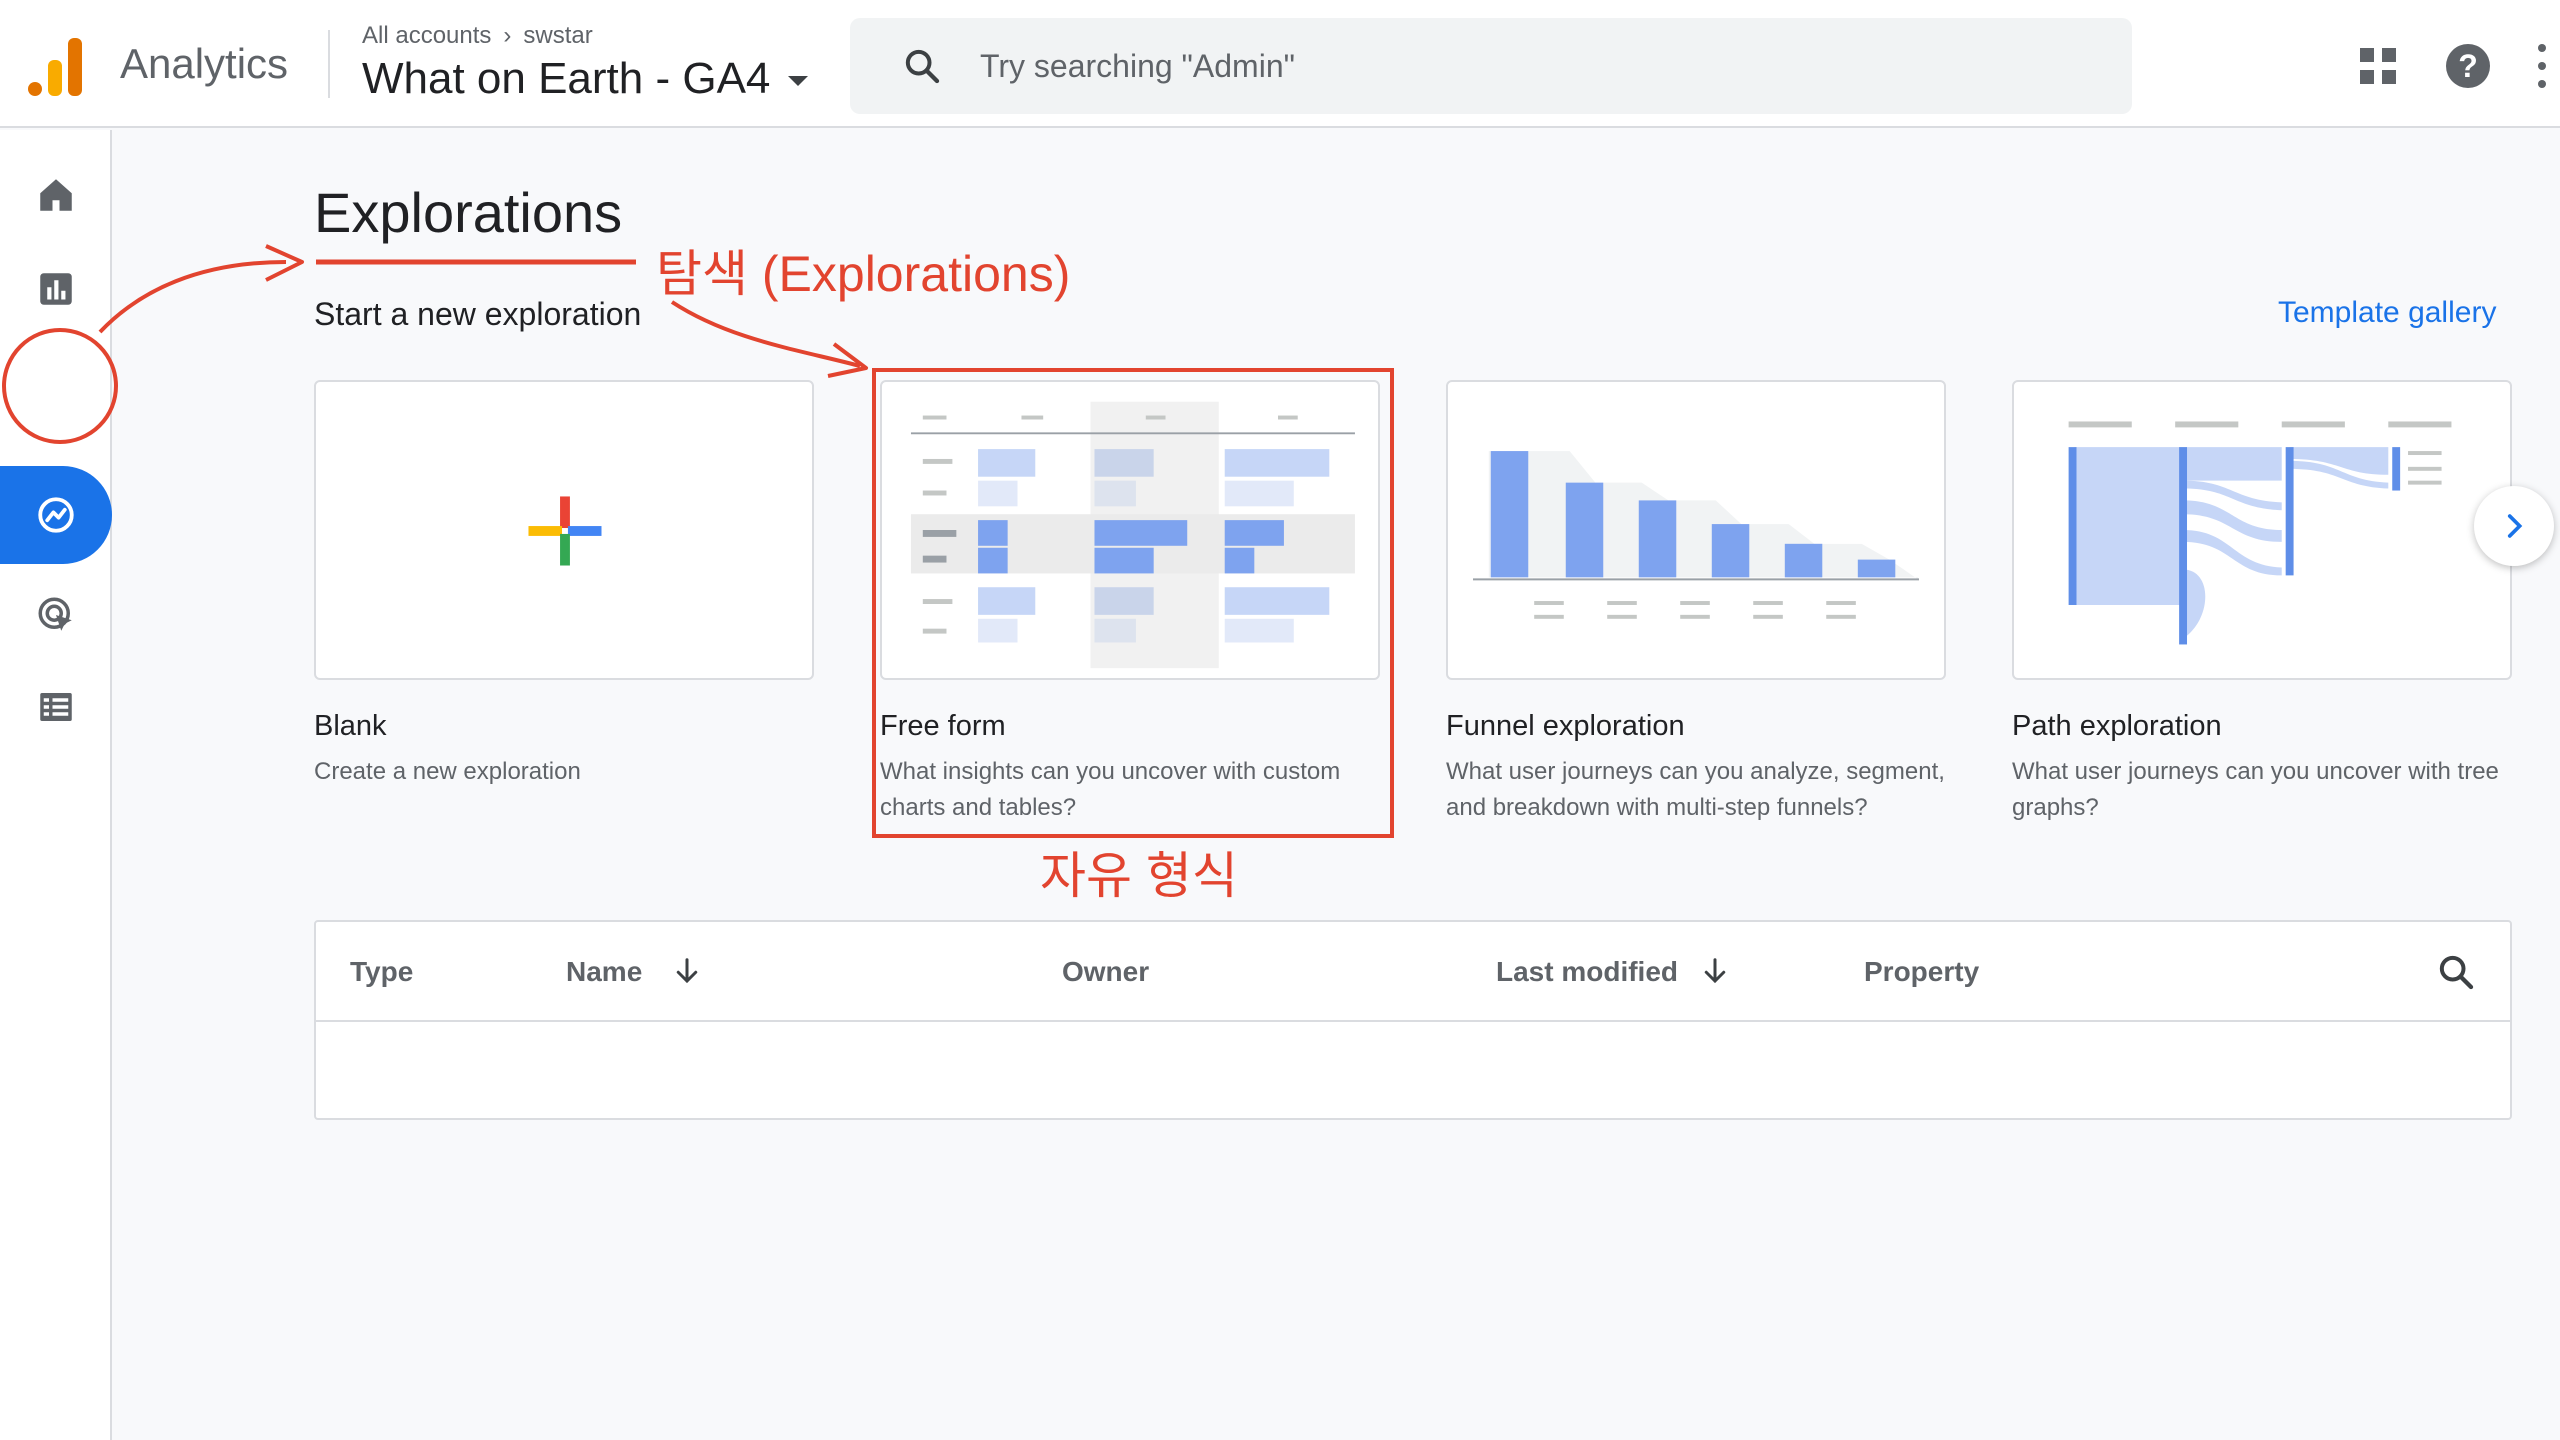 This screenshot has width=2560, height=1440. What do you see at coordinates (1565, 726) in the screenshot?
I see `funnel-card-title: Funnel exploration` at bounding box center [1565, 726].